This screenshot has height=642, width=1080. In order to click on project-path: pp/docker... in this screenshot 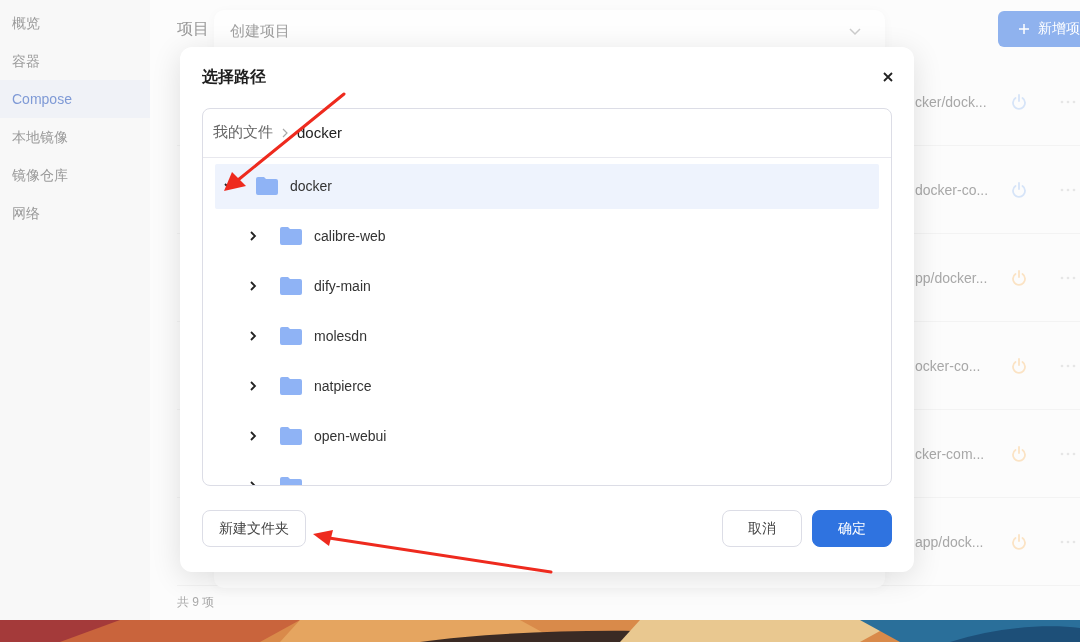, I will do `click(952, 277)`.